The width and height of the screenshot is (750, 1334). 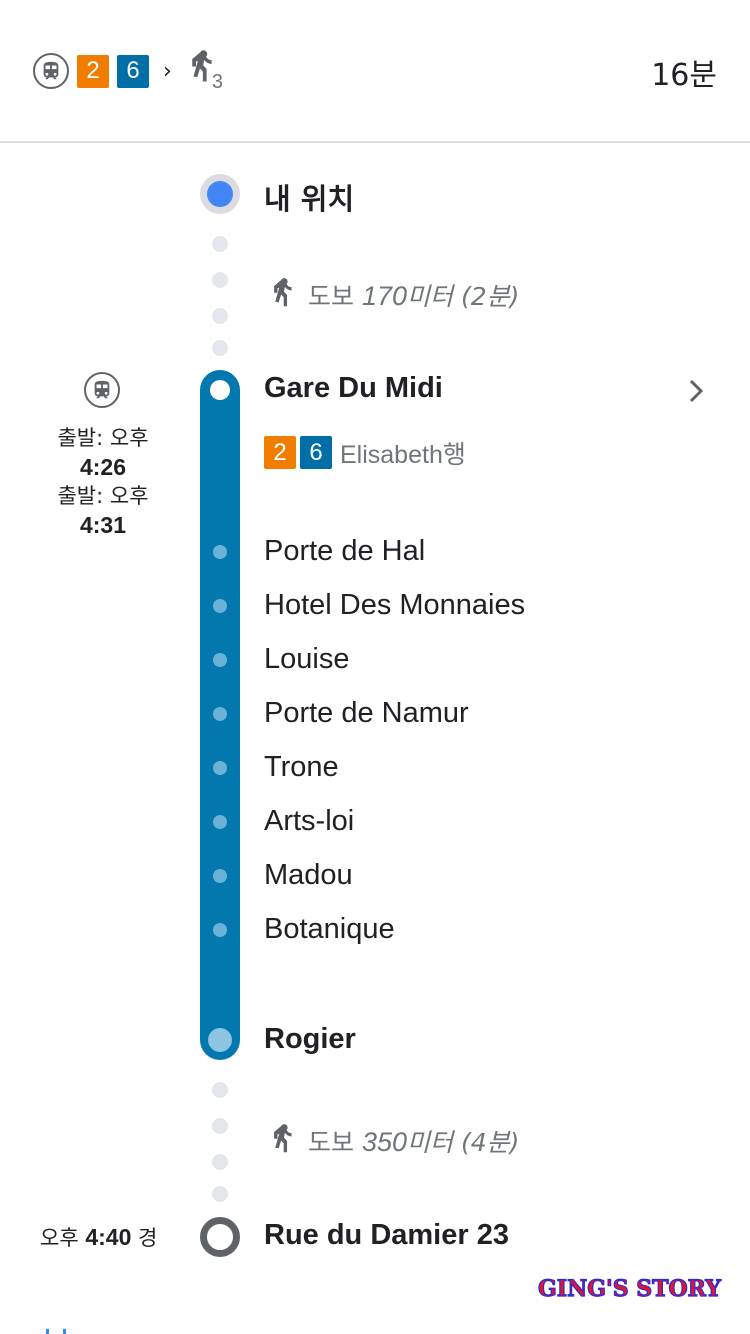 I want to click on list-item: Arts-loi, so click(x=309, y=821).